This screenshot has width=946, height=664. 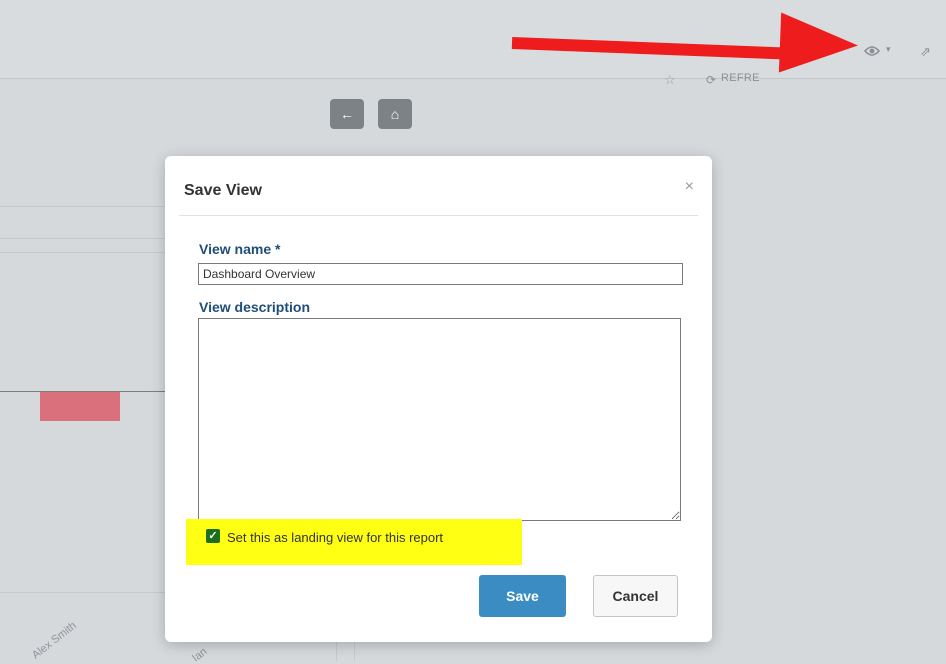 I want to click on share-icon: ⇗, so click(x=925, y=52).